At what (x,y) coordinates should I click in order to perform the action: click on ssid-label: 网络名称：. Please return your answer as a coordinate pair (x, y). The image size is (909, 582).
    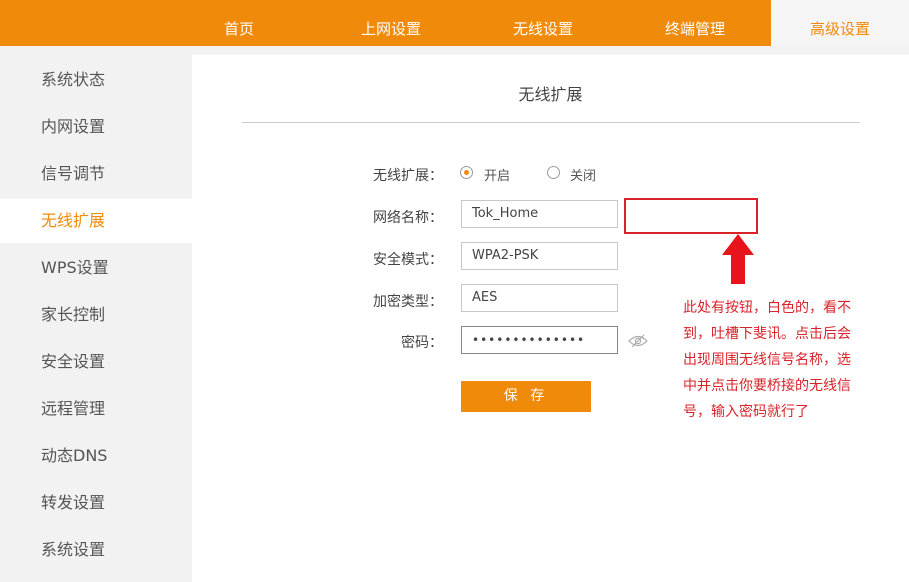
    Looking at the image, I should click on (408, 218).